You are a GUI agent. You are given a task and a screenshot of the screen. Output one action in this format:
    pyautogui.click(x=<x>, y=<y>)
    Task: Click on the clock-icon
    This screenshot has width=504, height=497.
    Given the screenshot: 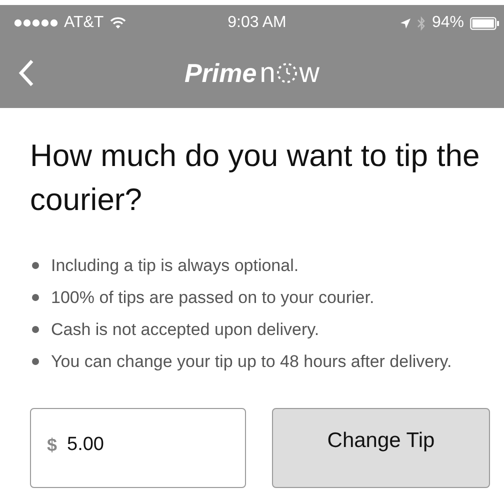 What is the action you would take?
    pyautogui.click(x=287, y=73)
    